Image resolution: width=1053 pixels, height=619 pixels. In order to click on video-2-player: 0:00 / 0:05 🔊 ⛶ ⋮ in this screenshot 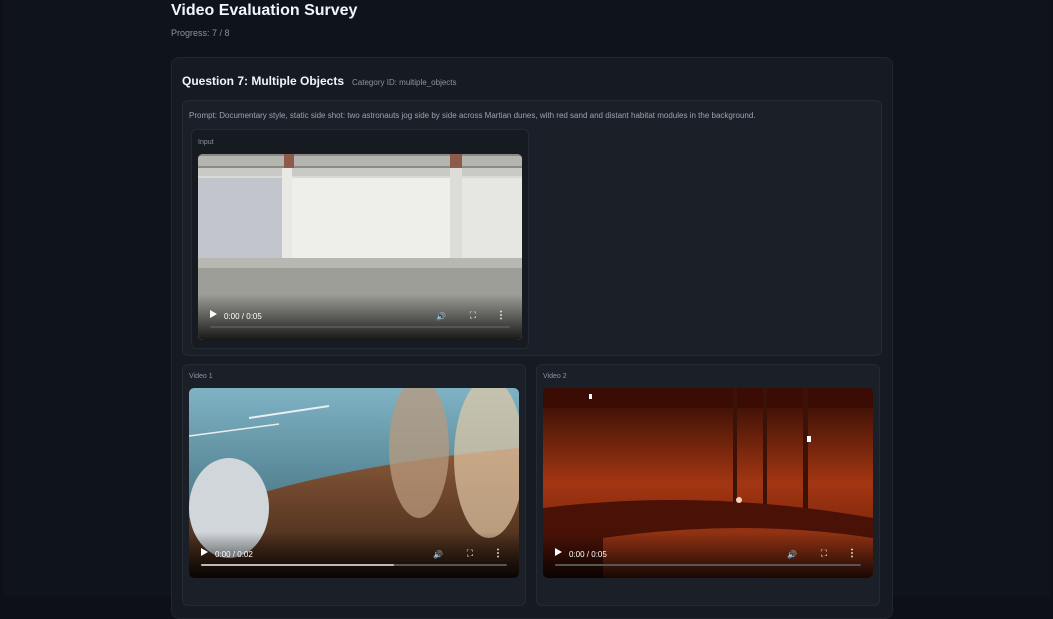, I will do `click(708, 483)`.